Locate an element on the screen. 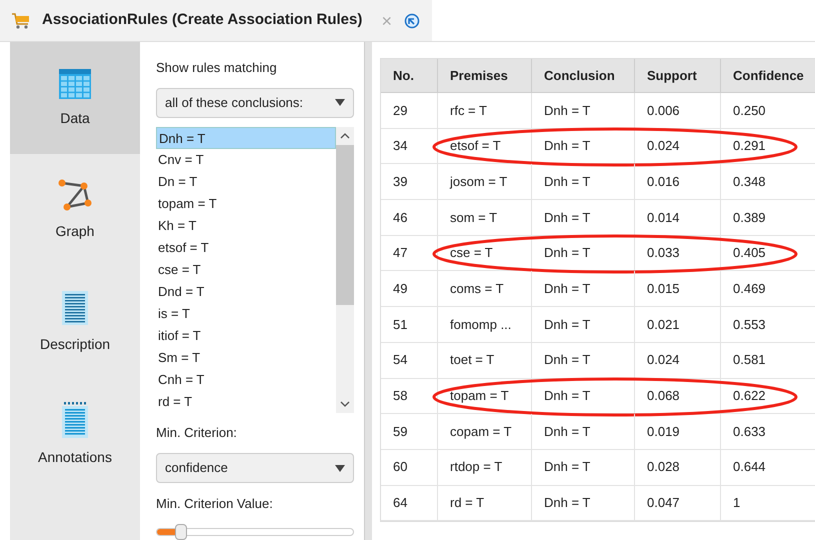 This screenshot has width=815, height=540. table-cell: topam = T is located at coordinates (485, 396).